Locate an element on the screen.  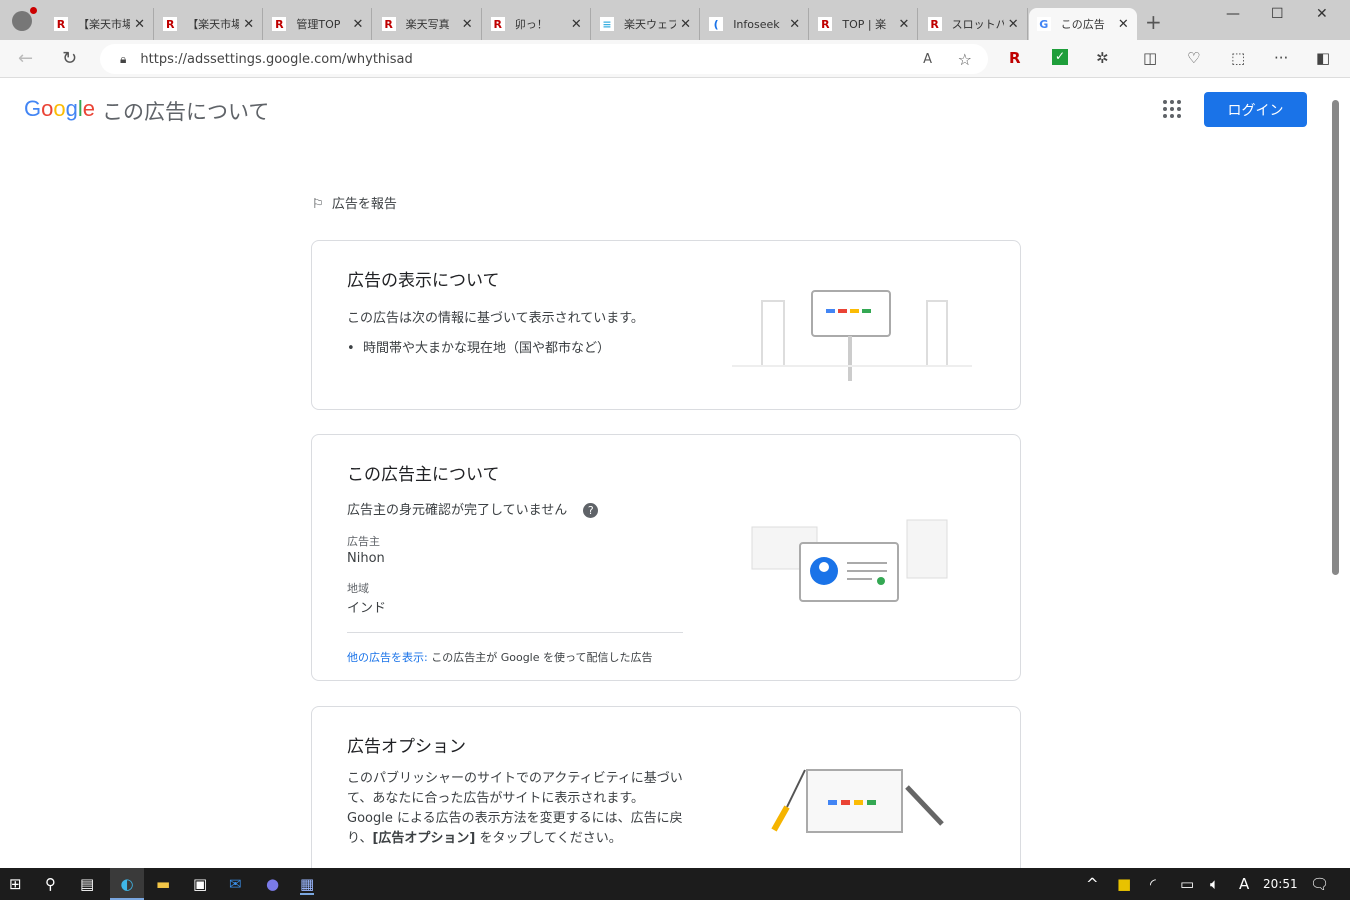
clock: 20:51 is located at coordinates (1280, 884).